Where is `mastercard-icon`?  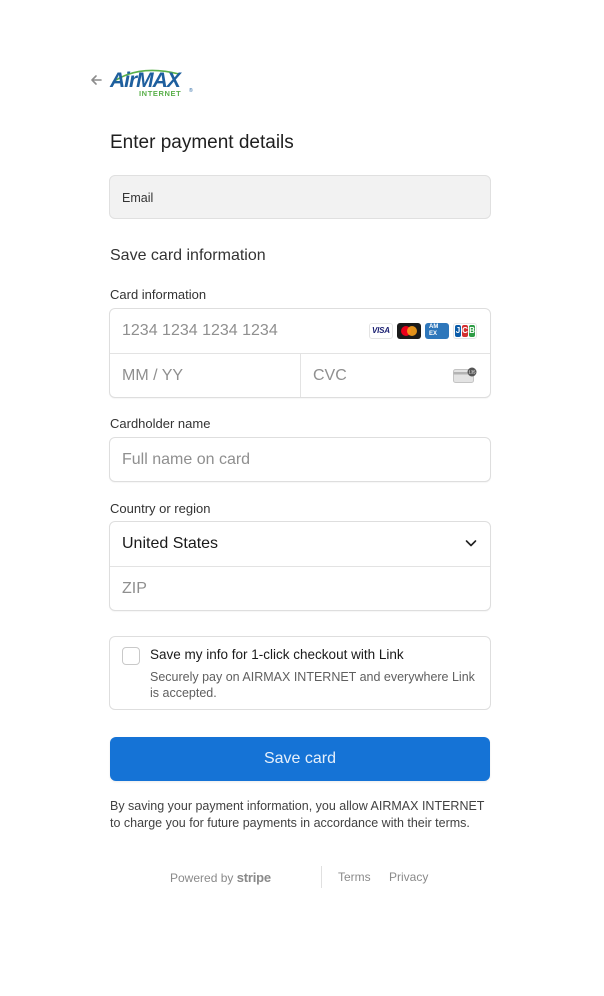 mastercard-icon is located at coordinates (409, 331).